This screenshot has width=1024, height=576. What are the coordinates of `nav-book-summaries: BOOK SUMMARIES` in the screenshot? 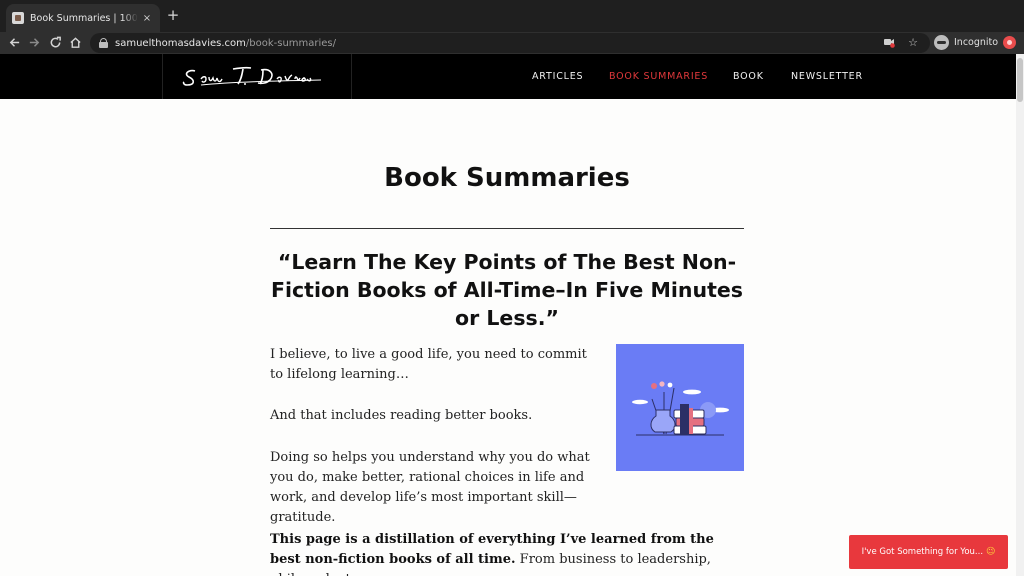 It's located at (658, 76).